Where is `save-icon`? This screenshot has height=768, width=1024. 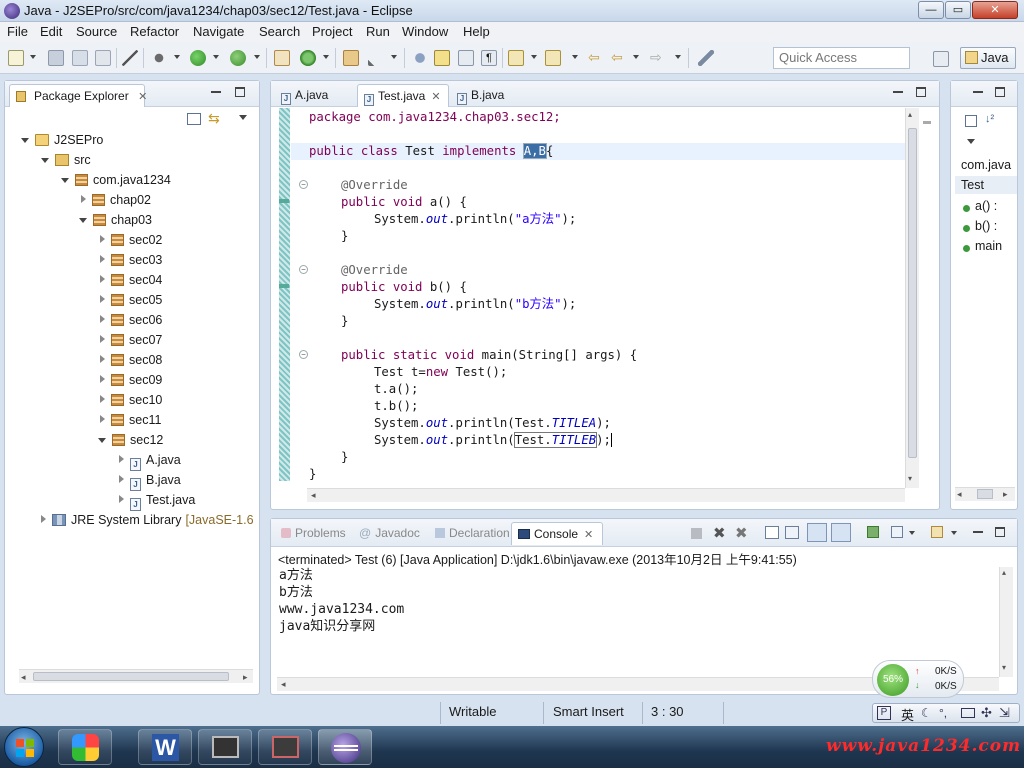
save-icon is located at coordinates (56, 58).